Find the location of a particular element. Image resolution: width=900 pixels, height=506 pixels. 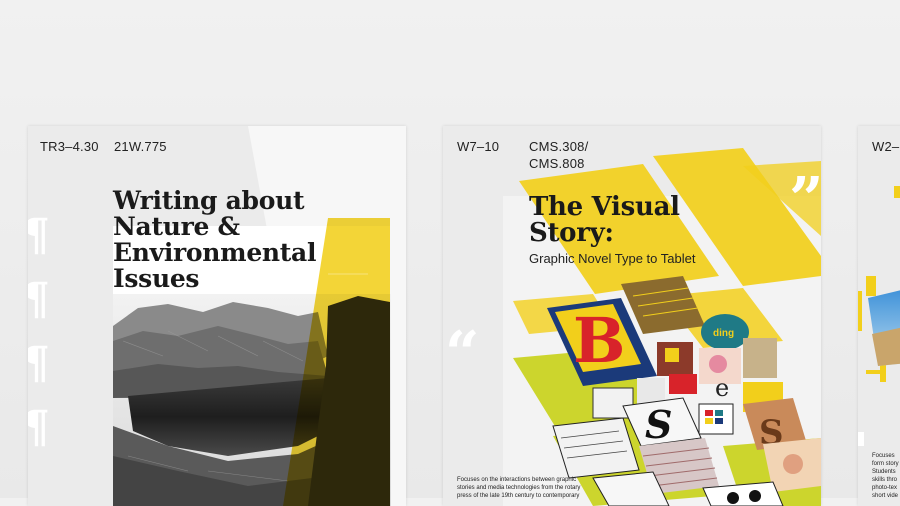

card-subtitle: Graphic Novel Type to Tablet is located at coordinates (612, 258).